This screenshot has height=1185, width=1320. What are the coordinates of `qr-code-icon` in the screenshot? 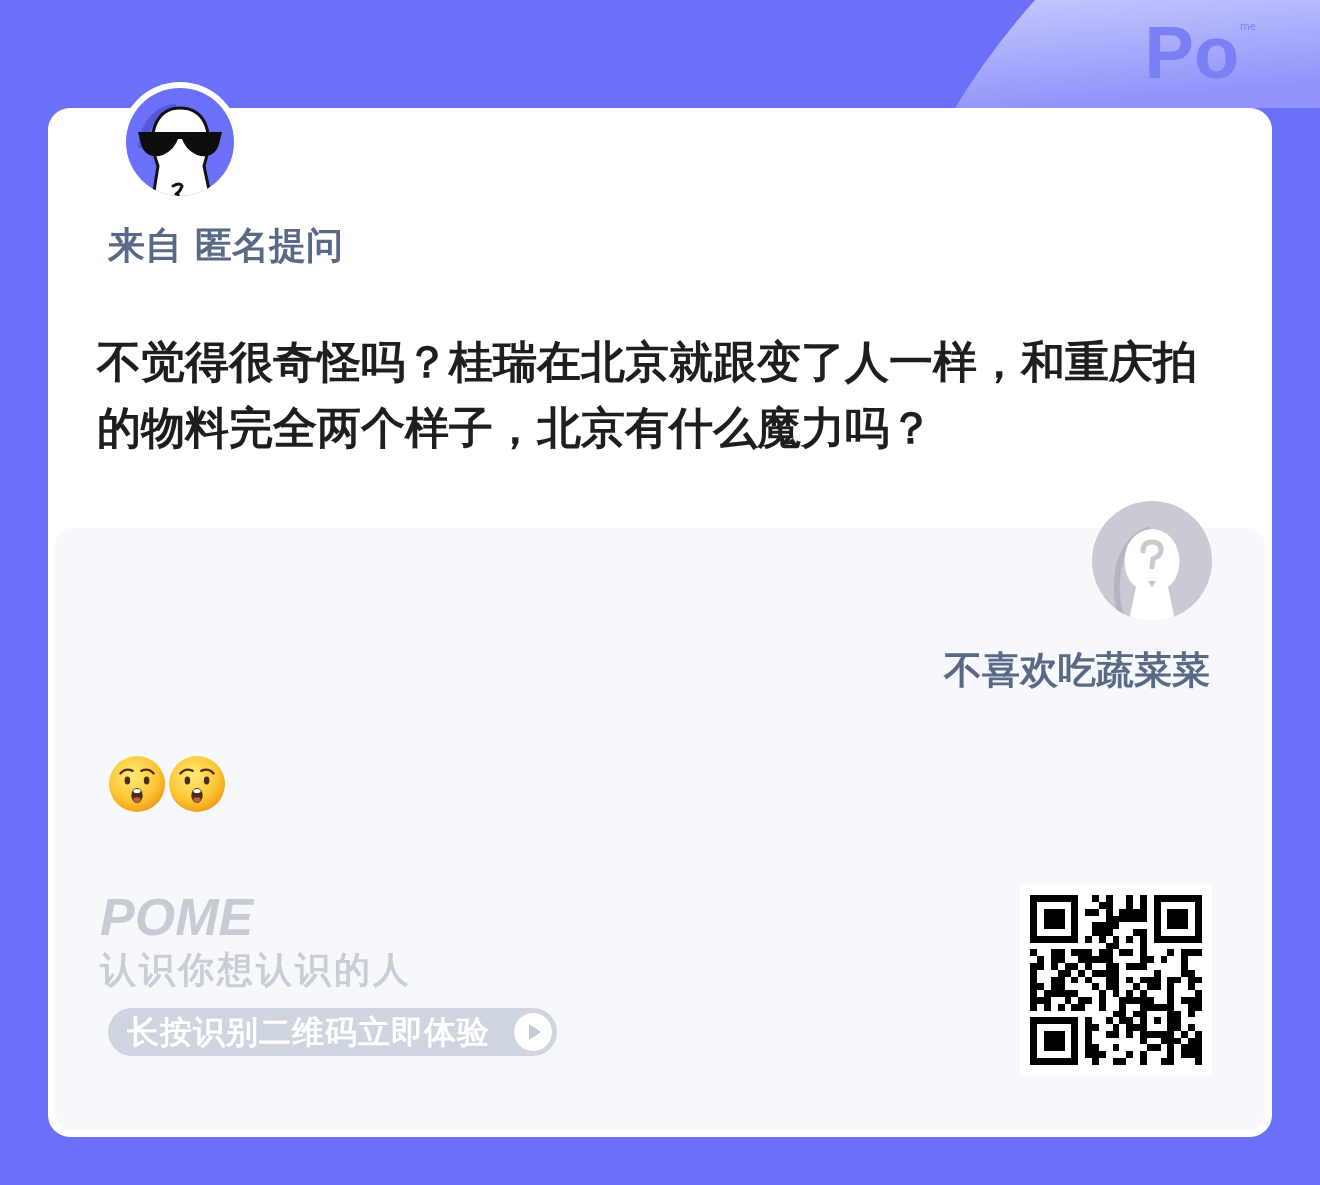 It's located at (1116, 980).